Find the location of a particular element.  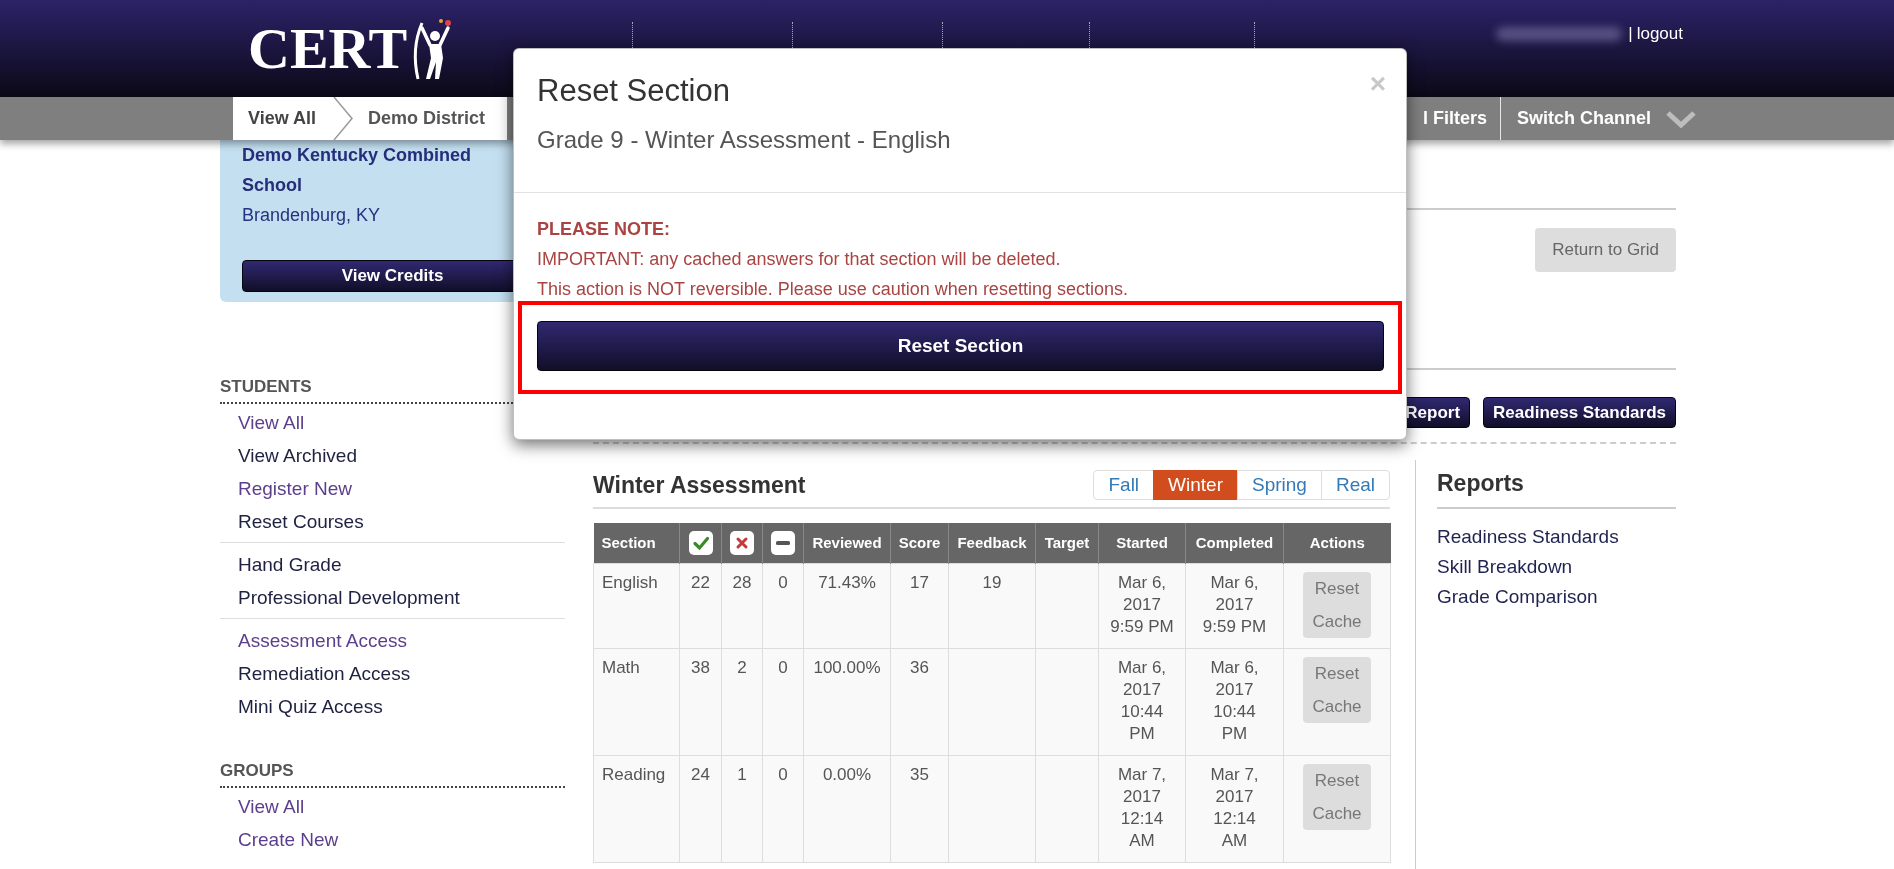

reports-heading: Reports is located at coordinates (1556, 484).